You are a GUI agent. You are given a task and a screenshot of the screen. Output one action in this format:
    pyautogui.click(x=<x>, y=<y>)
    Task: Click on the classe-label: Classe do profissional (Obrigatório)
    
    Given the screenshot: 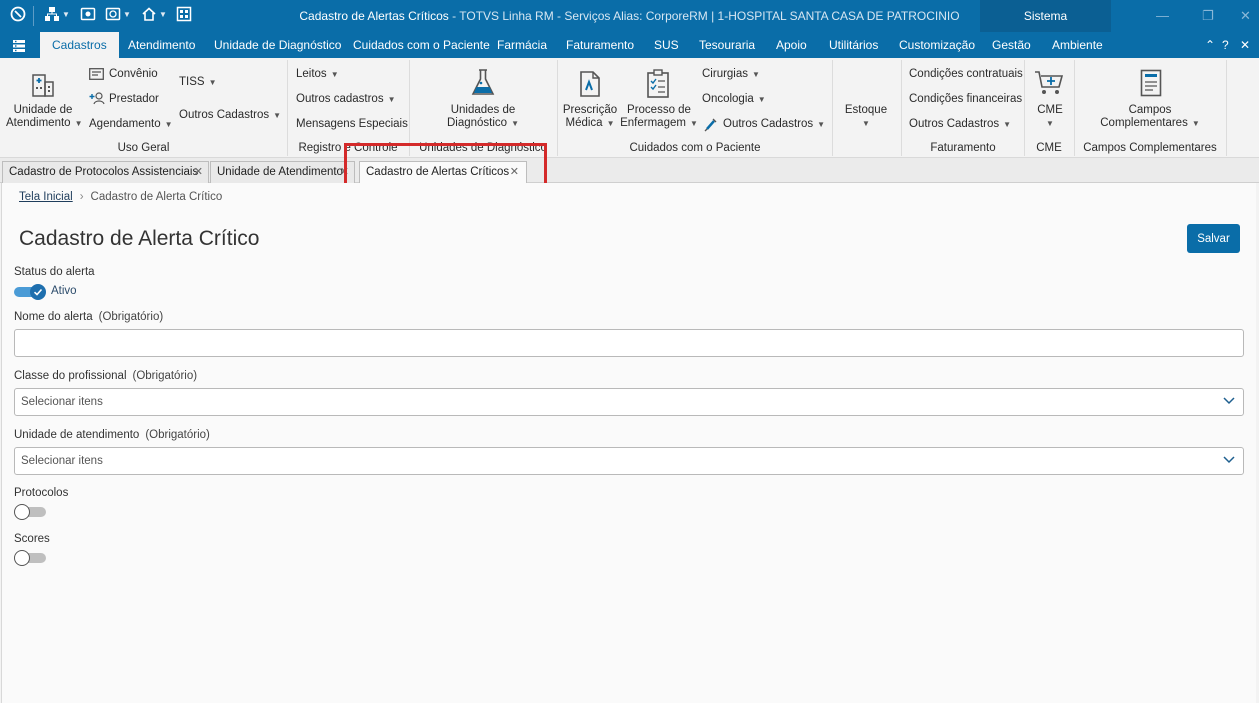 What is the action you would take?
    pyautogui.click(x=106, y=376)
    